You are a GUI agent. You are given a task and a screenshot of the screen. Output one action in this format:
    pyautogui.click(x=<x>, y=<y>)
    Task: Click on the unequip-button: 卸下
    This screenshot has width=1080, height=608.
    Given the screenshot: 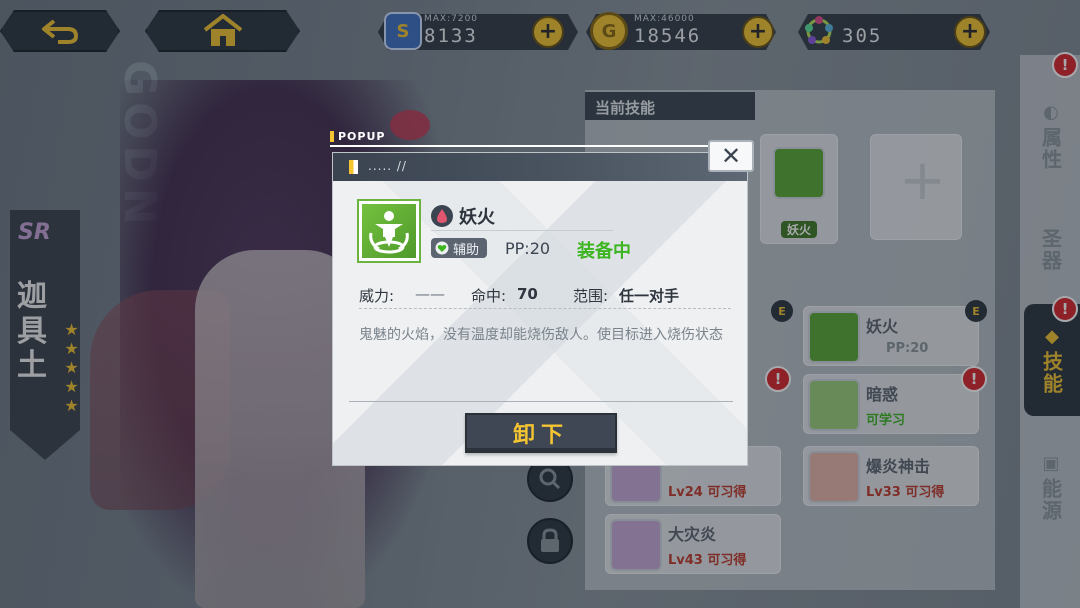 What is the action you would take?
    pyautogui.click(x=541, y=433)
    